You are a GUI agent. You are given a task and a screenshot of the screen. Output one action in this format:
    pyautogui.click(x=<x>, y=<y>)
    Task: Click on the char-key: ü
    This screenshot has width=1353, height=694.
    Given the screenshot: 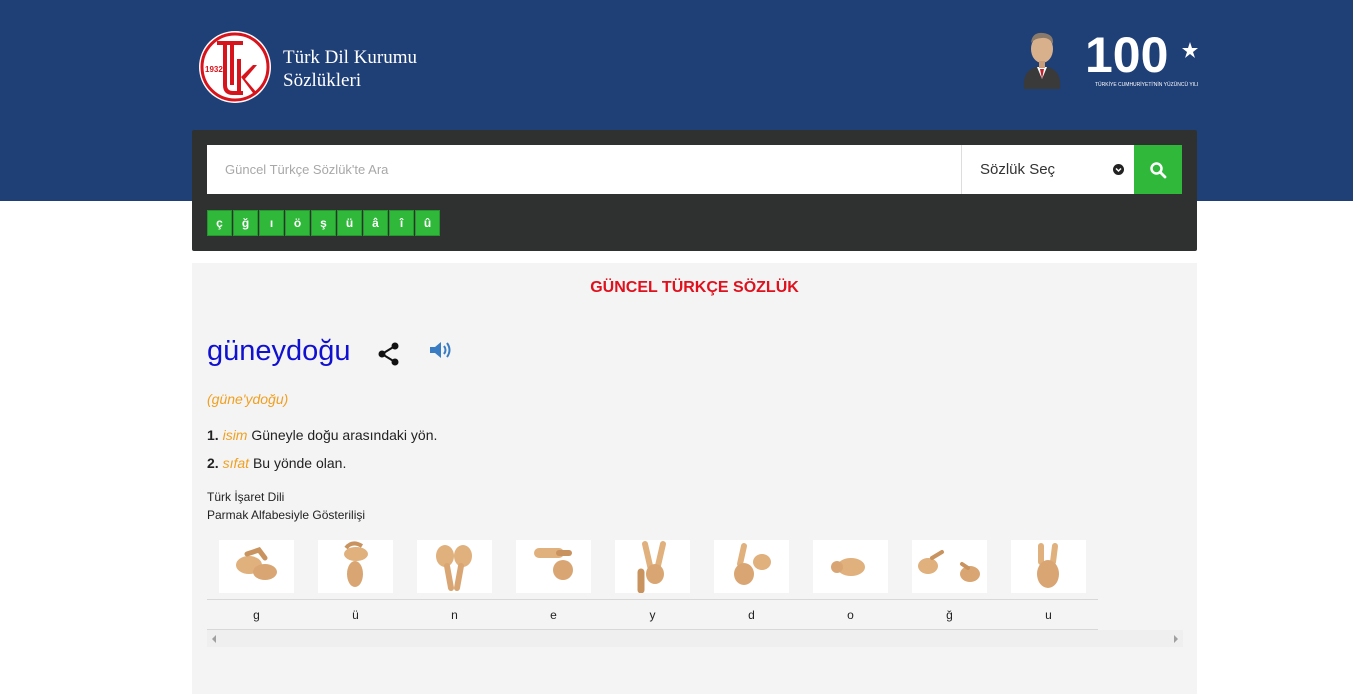 What is the action you would take?
    pyautogui.click(x=349, y=223)
    